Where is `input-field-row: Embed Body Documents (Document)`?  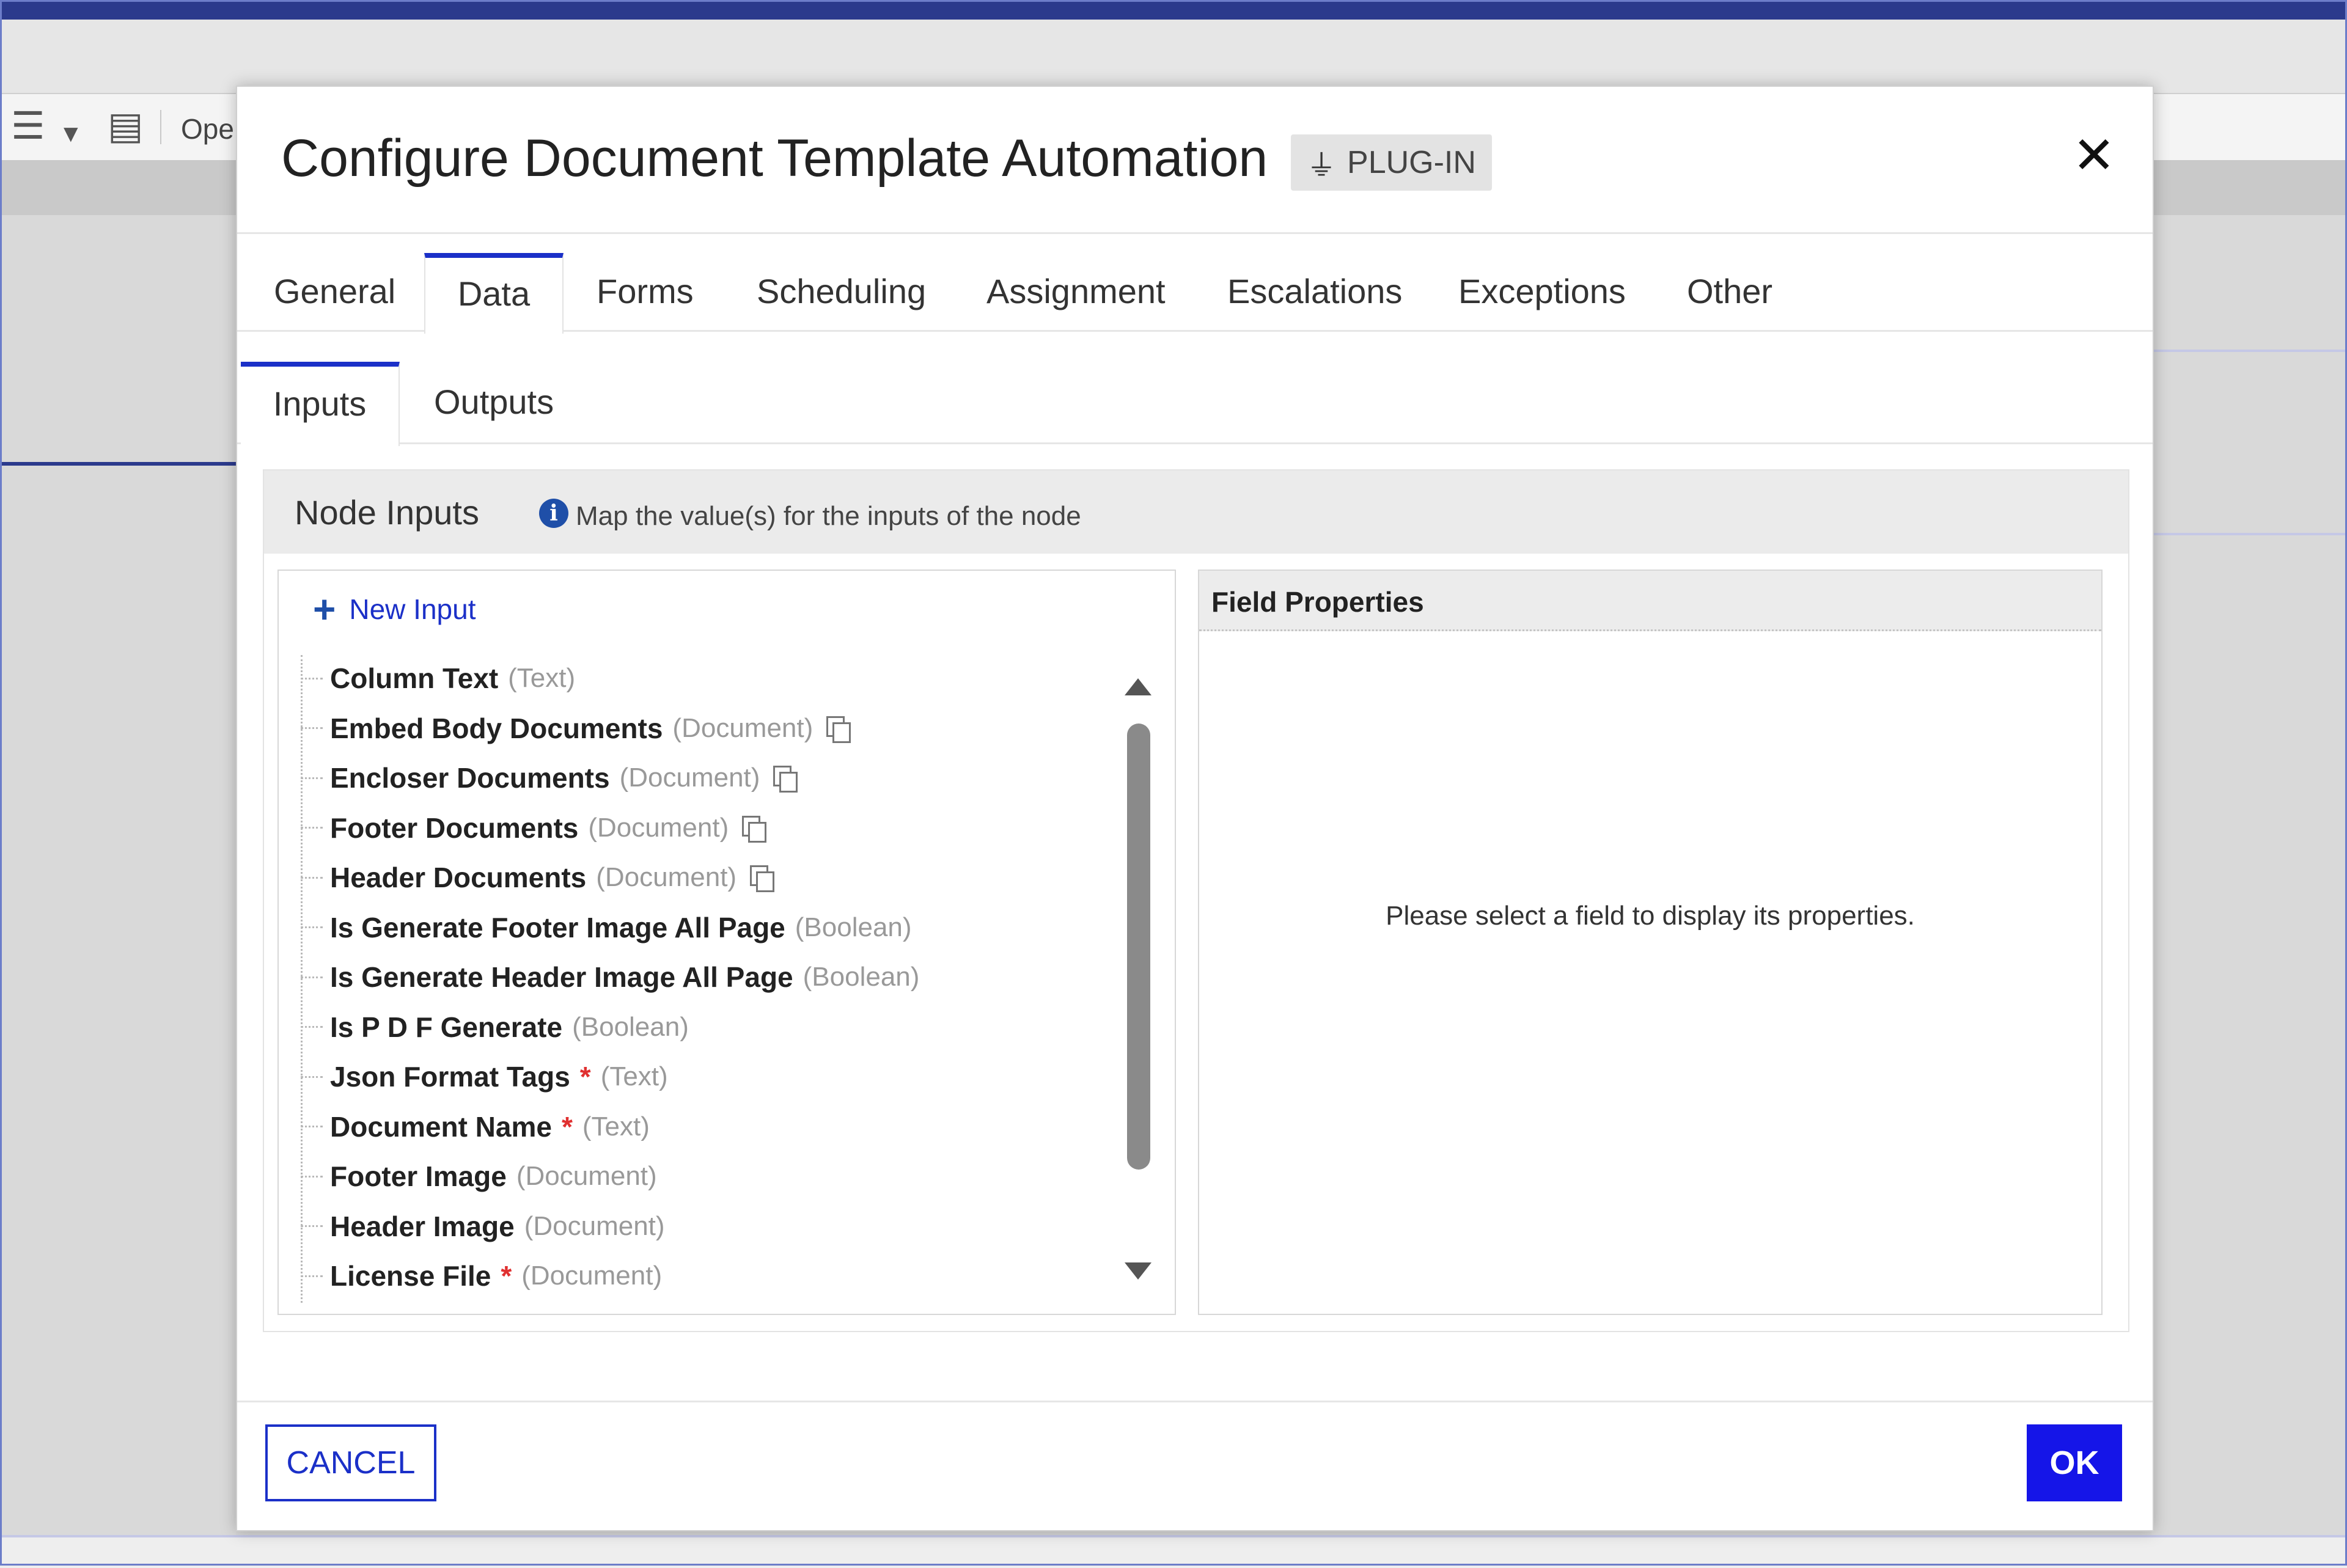 input-field-row: Embed Body Documents (Document) is located at coordinates (576, 728).